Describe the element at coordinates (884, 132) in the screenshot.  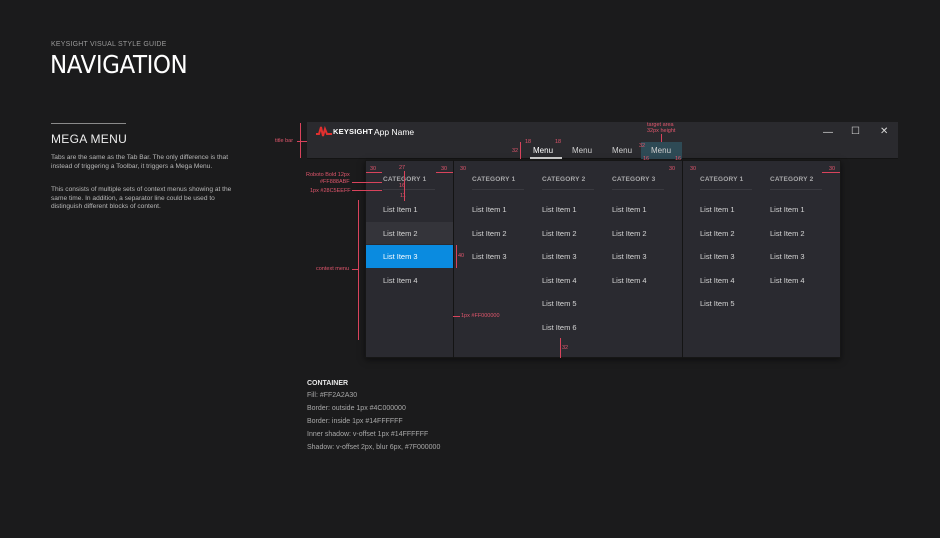
I see `close-icon: ✕` at that location.